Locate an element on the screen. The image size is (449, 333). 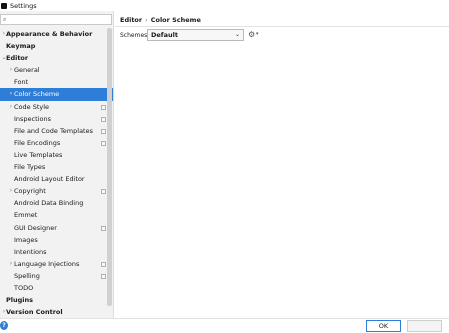
sidebar-item-label: Copyright is located at coordinates (30, 191).